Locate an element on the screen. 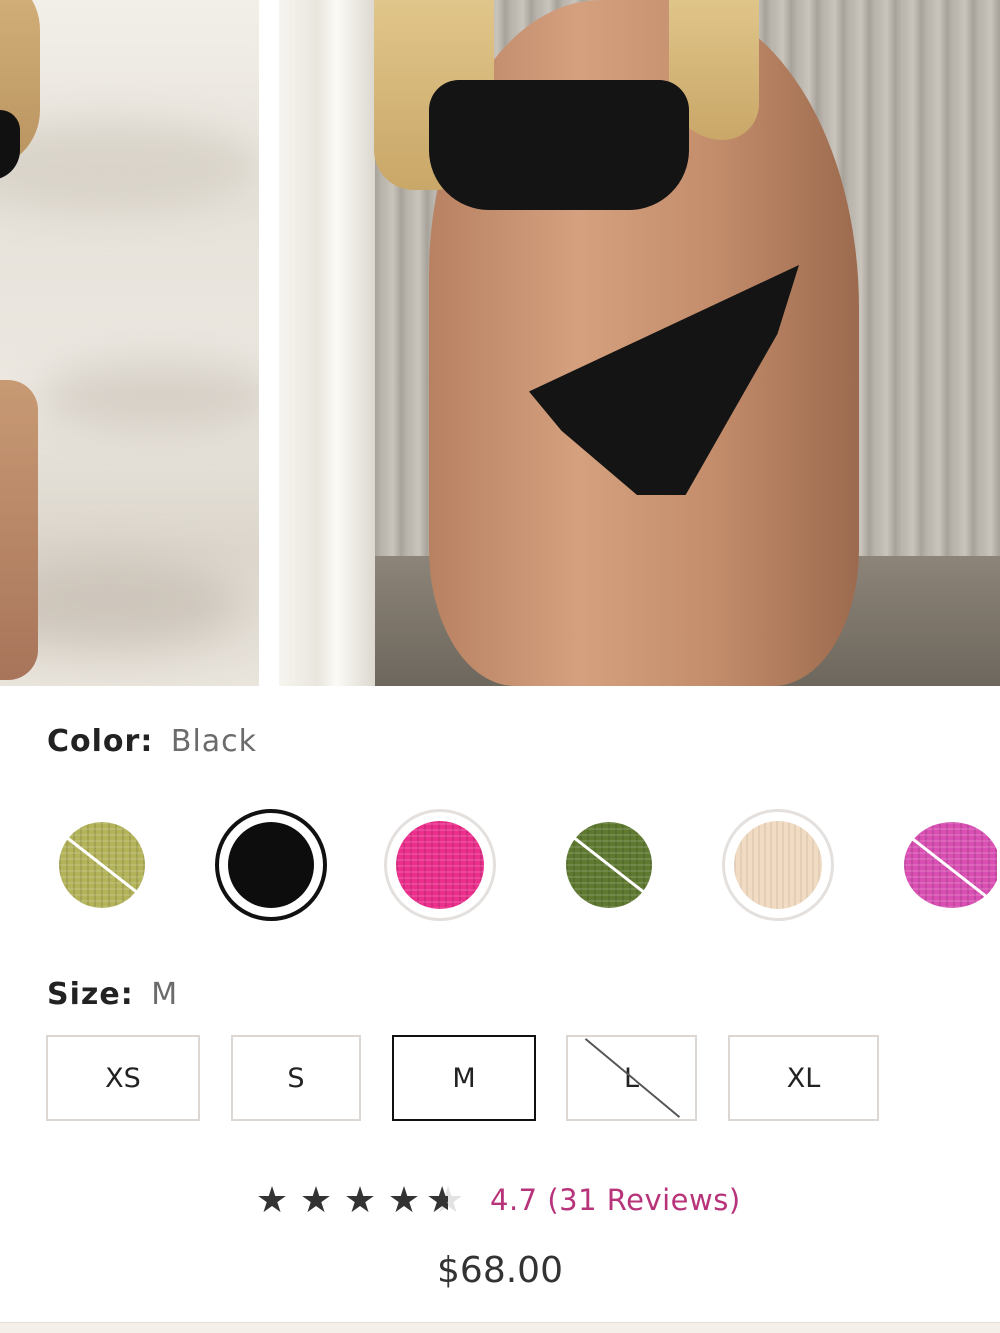  size-option-s: S is located at coordinates (296, 1078).